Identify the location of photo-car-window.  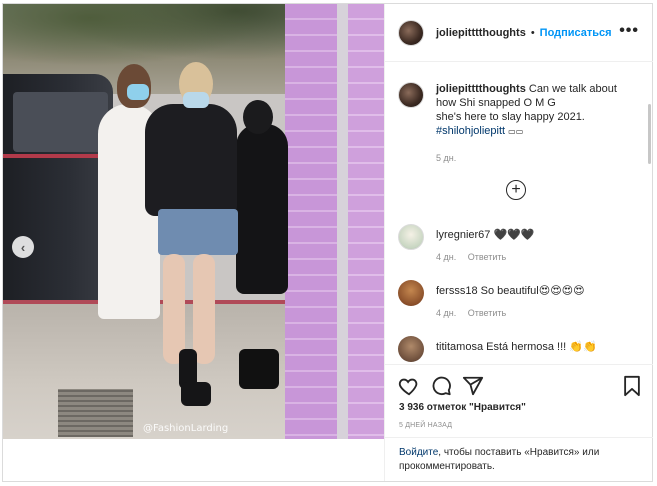
(60, 122).